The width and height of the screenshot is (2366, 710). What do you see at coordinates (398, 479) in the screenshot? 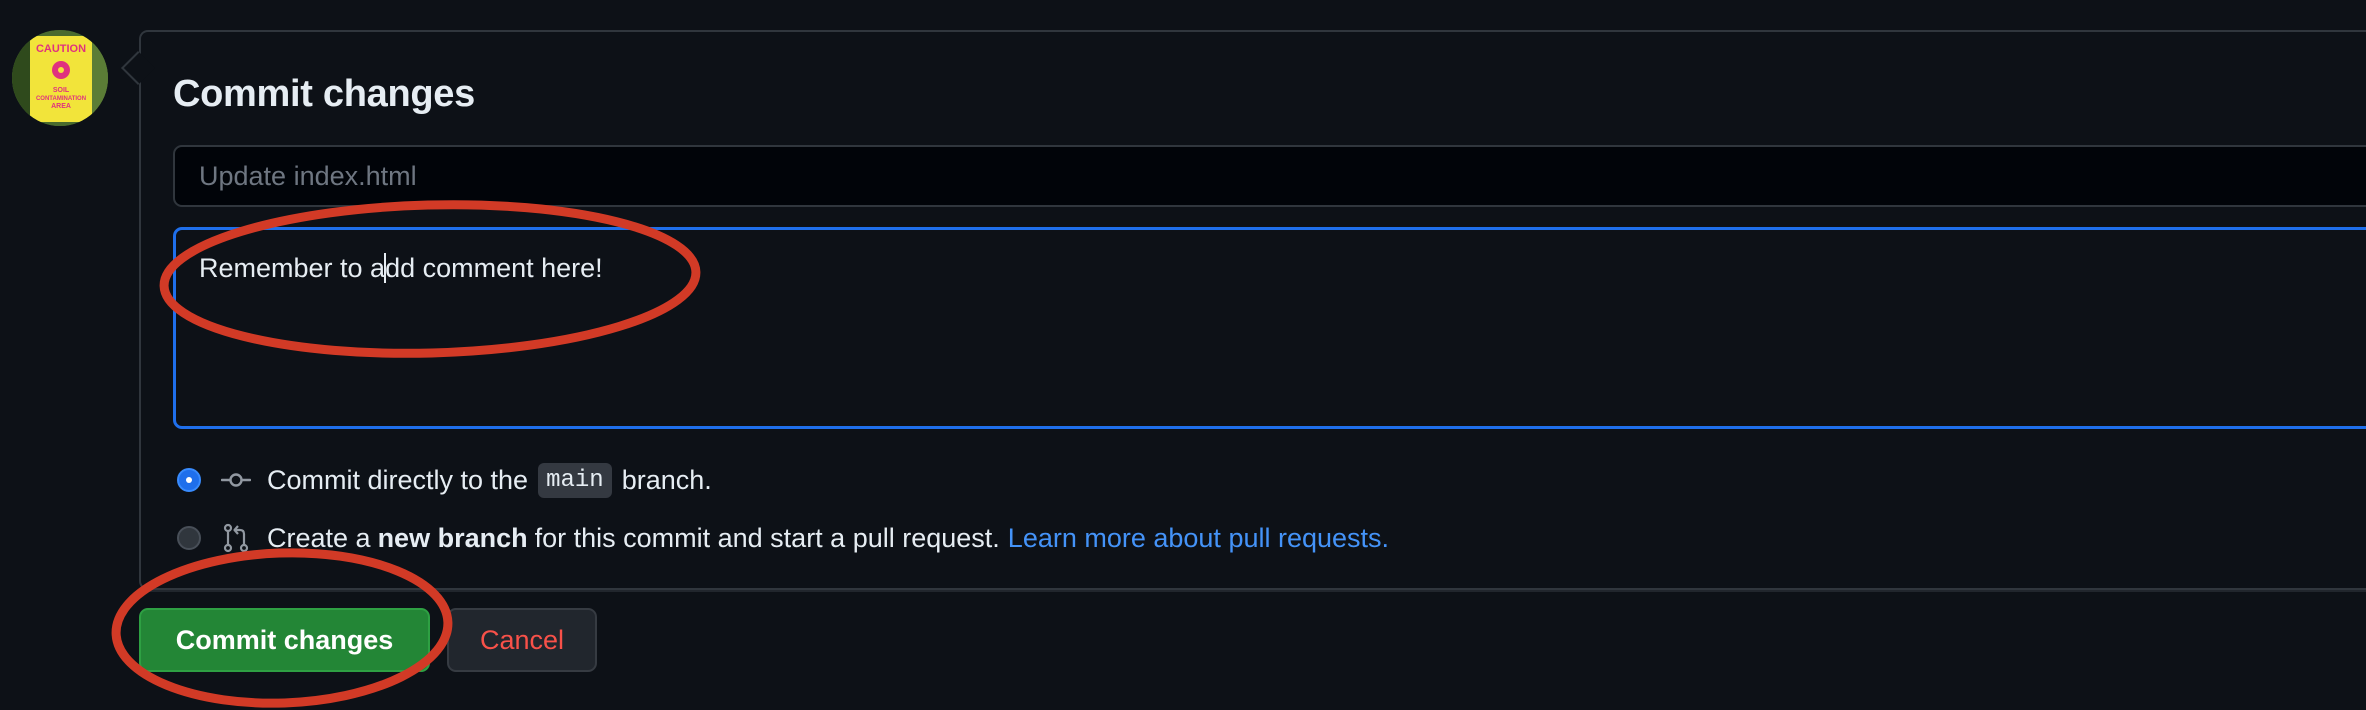
I see `commit-directly-label: Commit directly to the` at bounding box center [398, 479].